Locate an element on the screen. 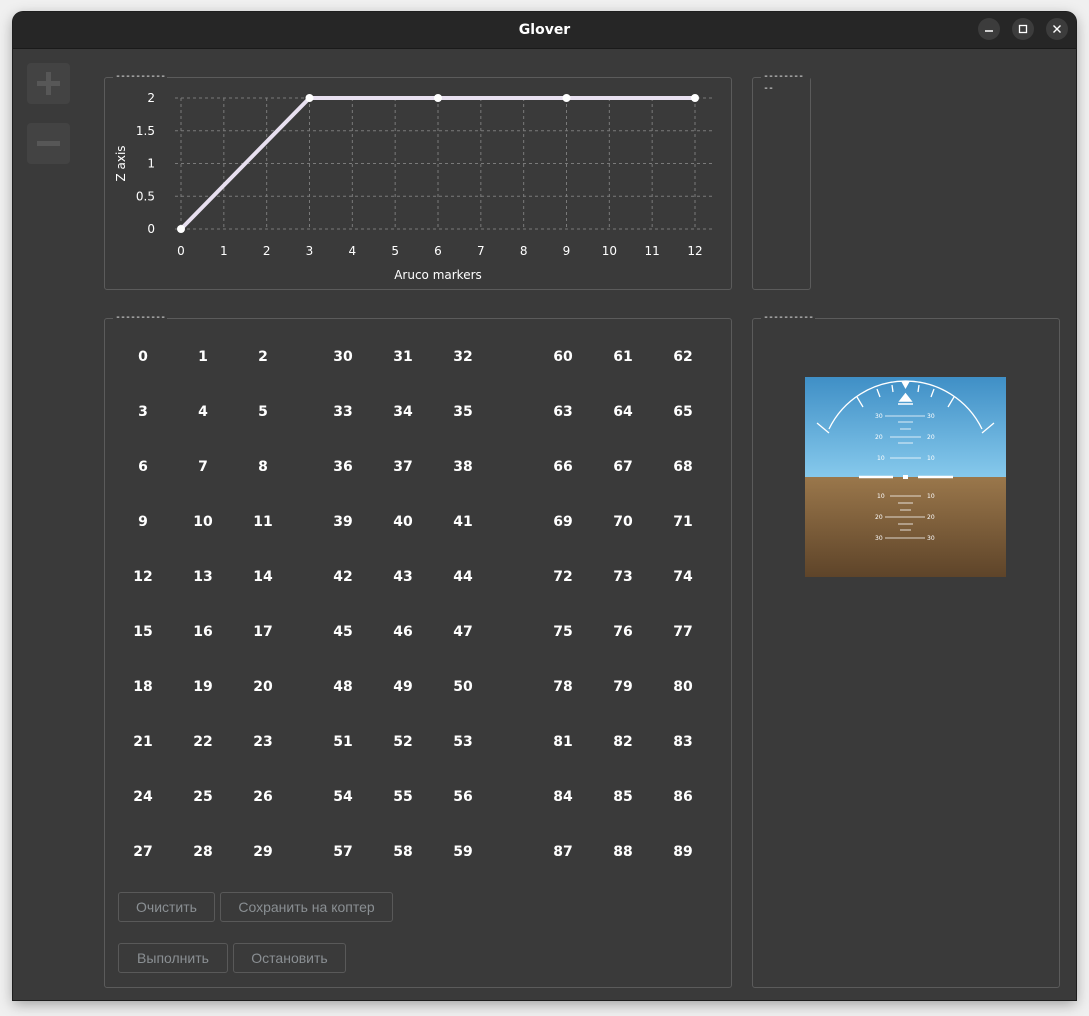  marker-cell: 52 is located at coordinates (403, 742).